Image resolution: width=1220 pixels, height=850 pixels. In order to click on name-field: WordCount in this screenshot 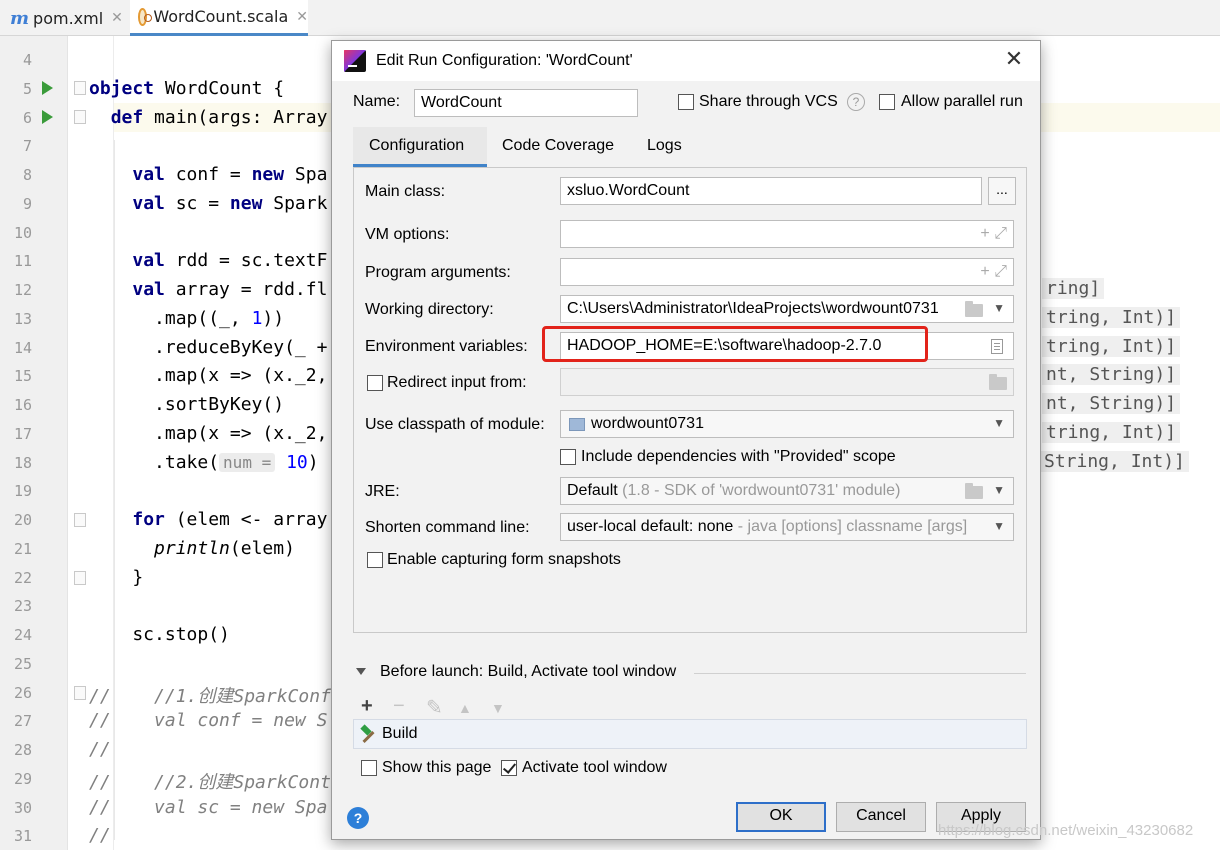, I will do `click(526, 103)`.